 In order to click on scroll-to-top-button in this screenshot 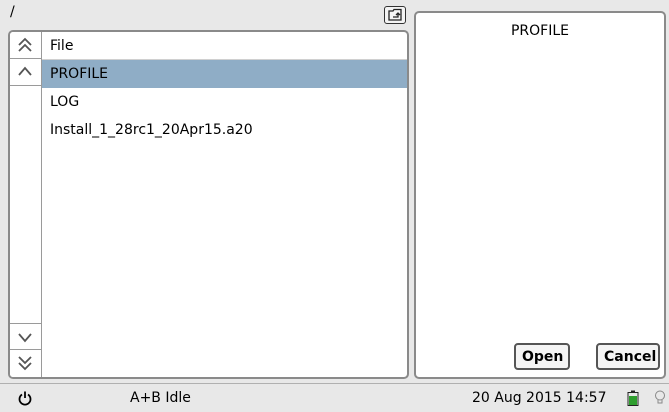, I will do `click(25, 45)`.